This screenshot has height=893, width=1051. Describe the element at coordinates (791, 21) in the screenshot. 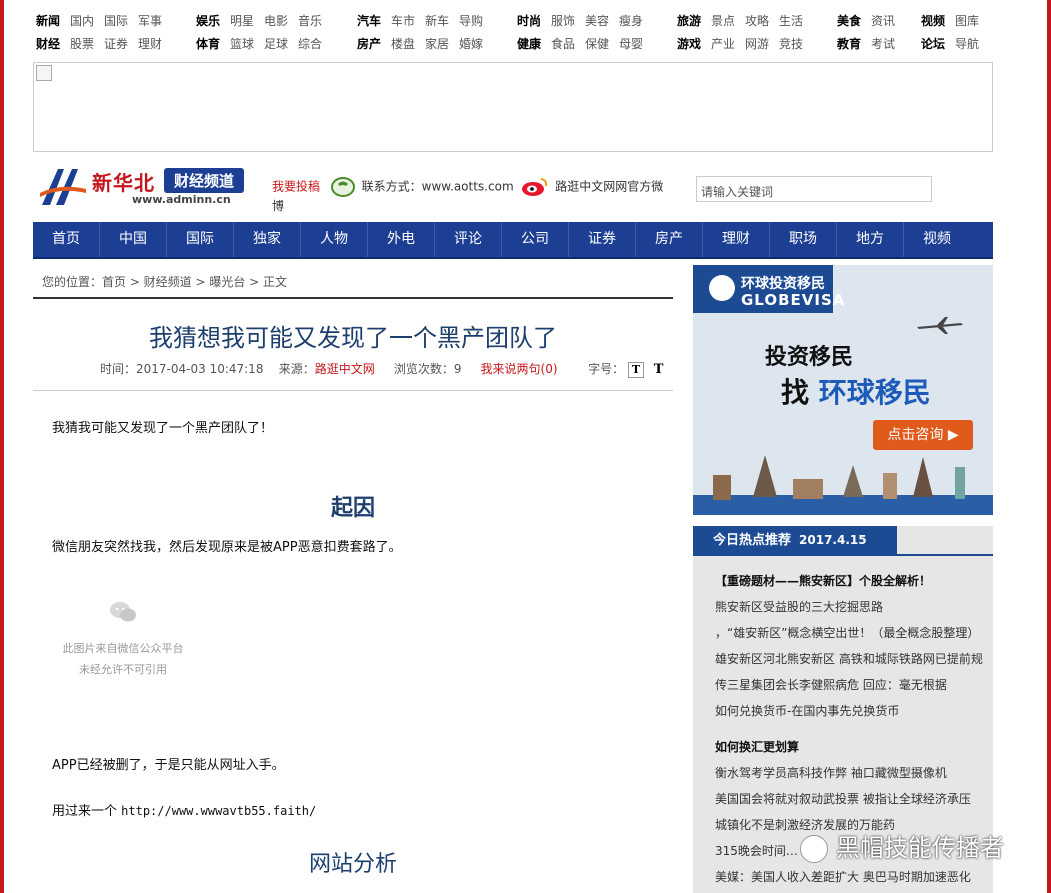

I see `topnav-link: 生活` at that location.